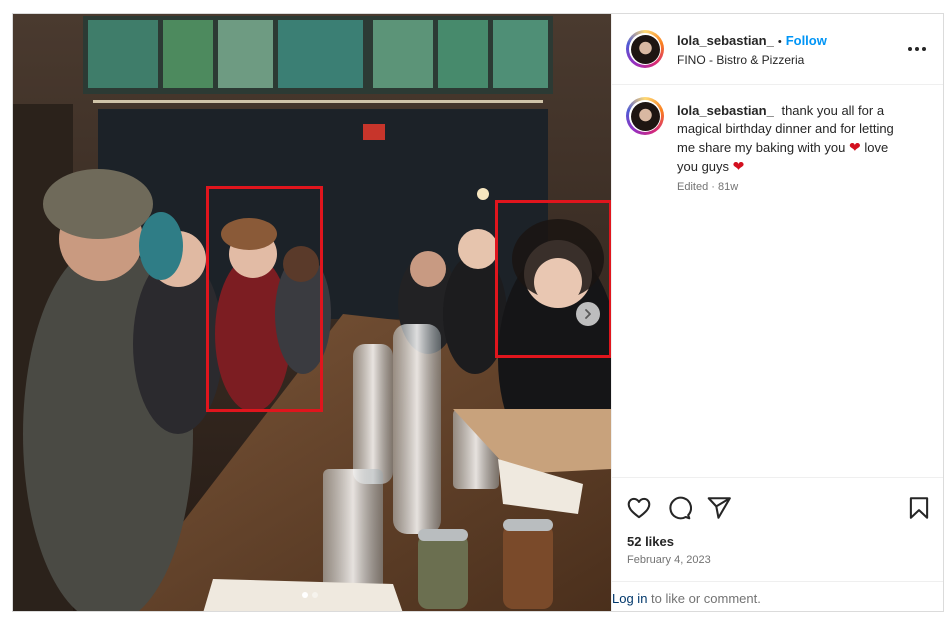 This screenshot has height=632, width=945. I want to click on share-icon, so click(719, 508).